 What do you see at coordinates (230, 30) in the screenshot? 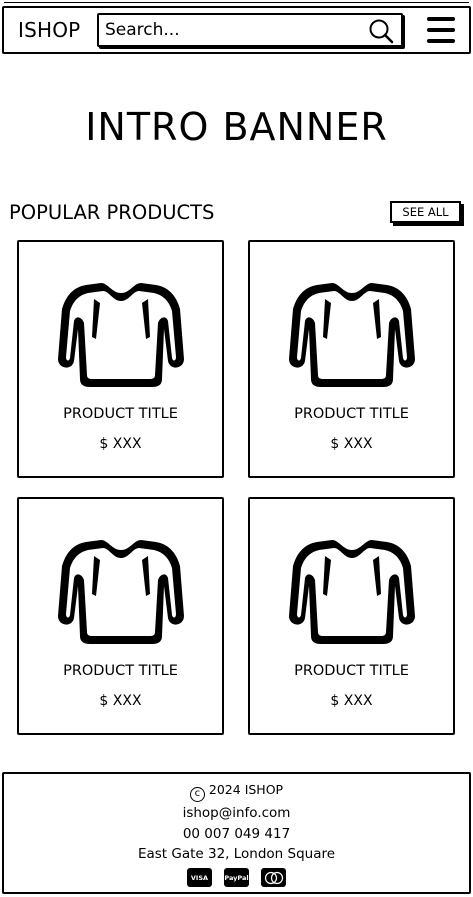
I see `search-input` at bounding box center [230, 30].